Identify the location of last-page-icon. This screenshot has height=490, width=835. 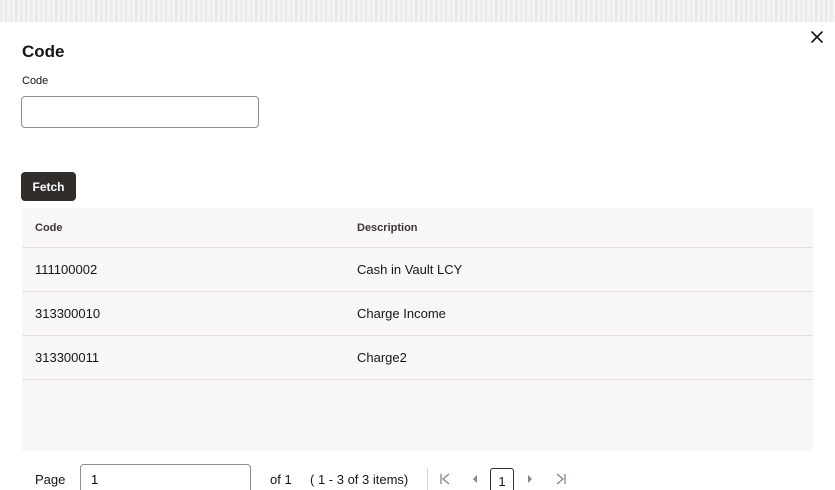
(561, 479).